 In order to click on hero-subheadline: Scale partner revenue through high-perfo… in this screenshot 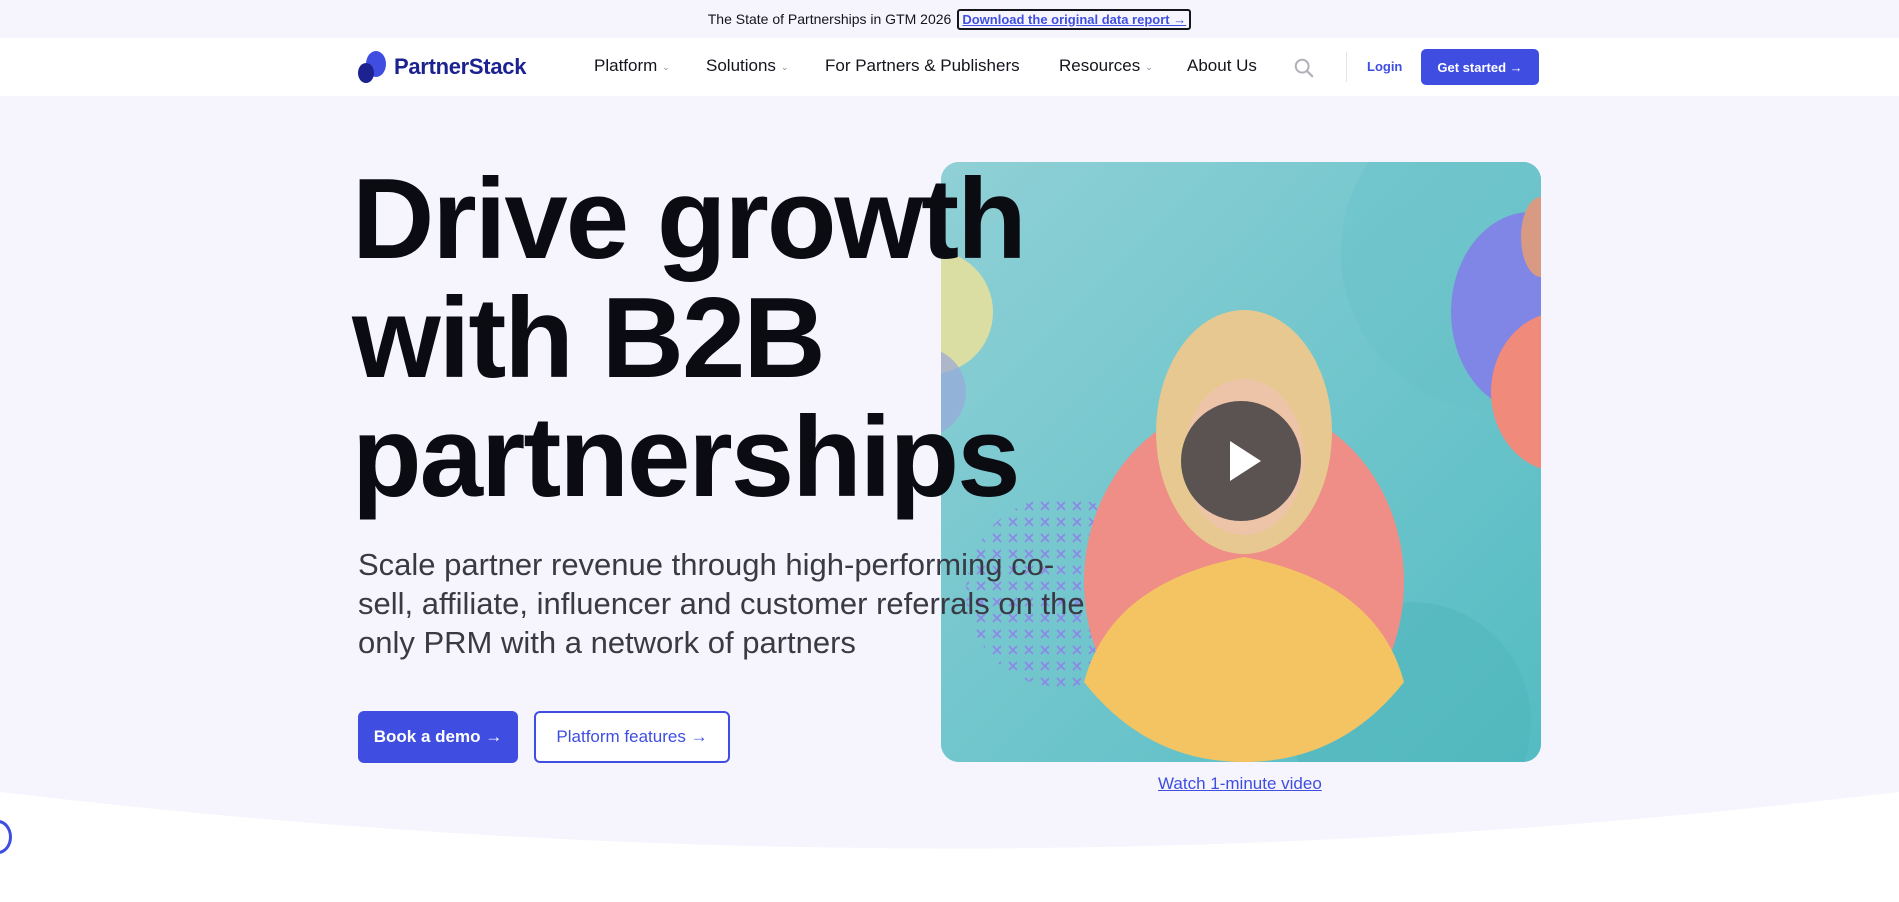, I will do `click(721, 603)`.